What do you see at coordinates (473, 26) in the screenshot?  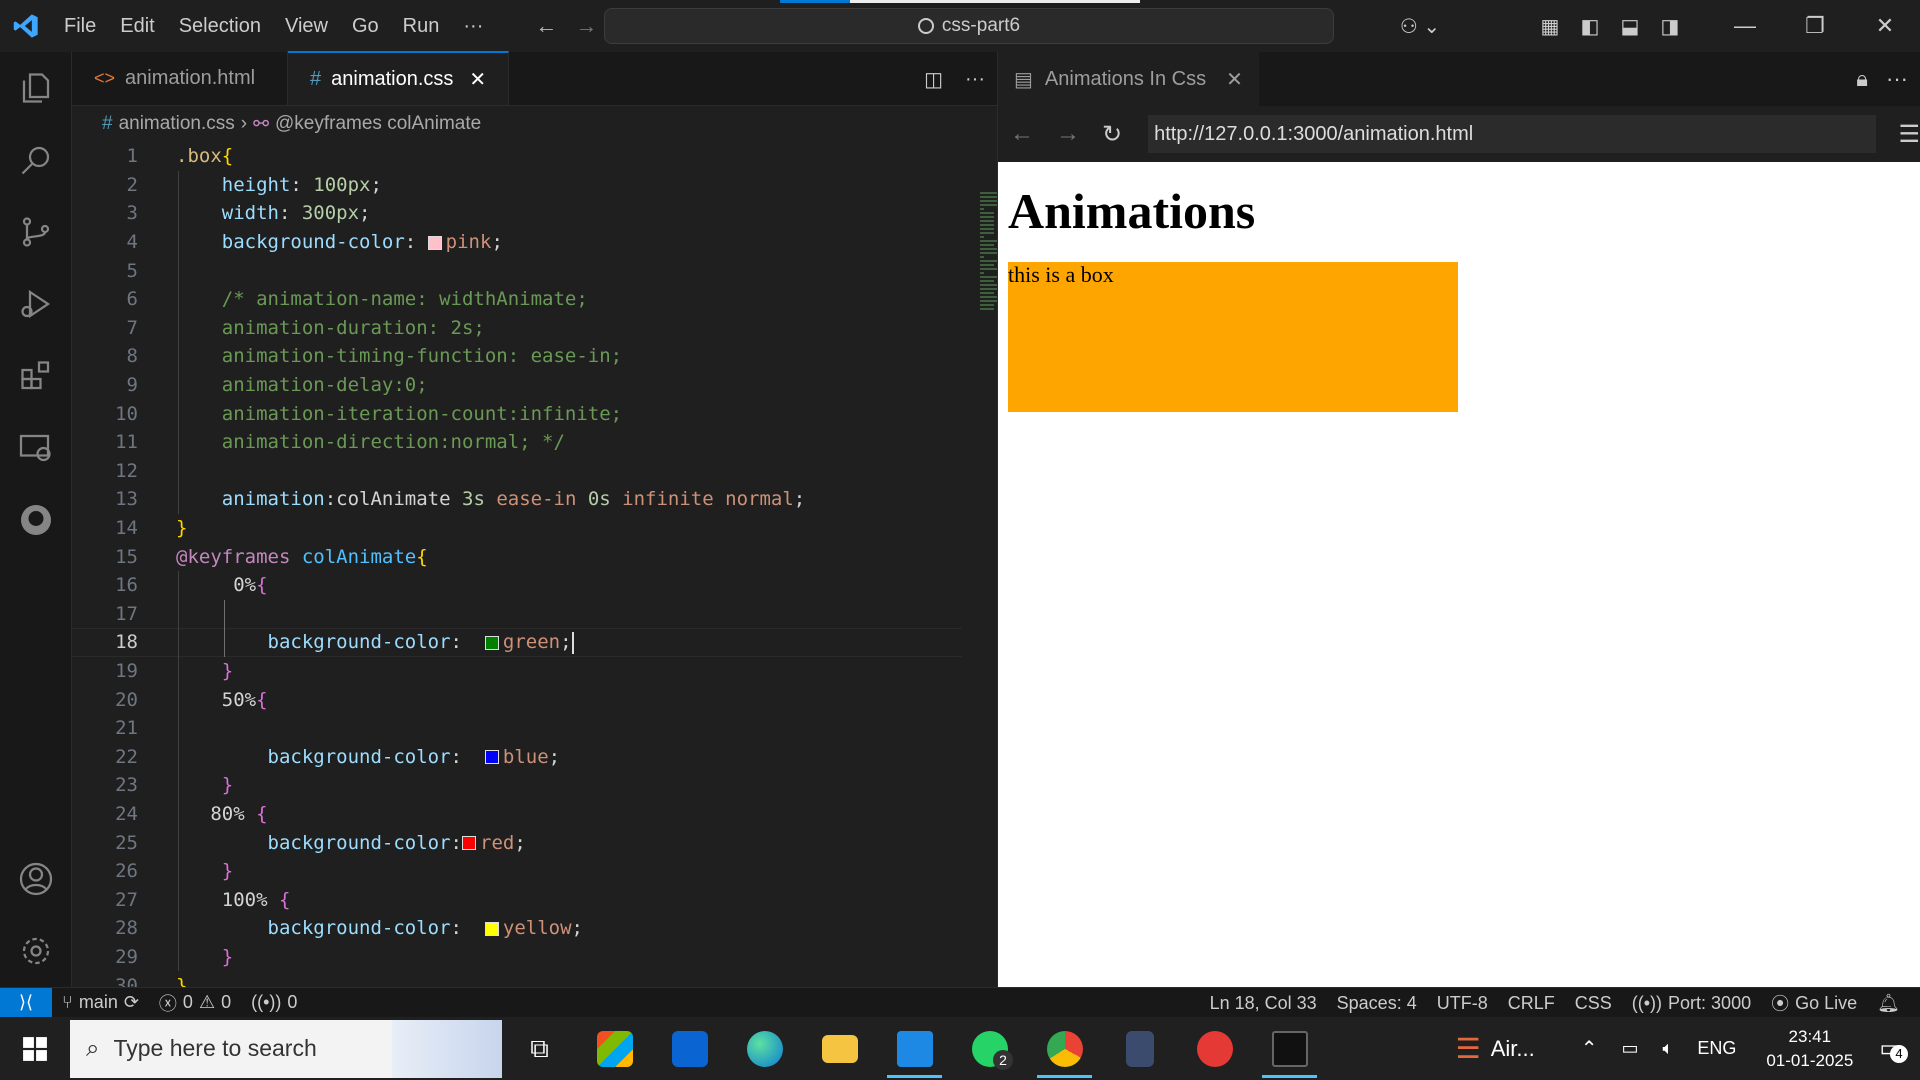 I see `menu-item: ···` at bounding box center [473, 26].